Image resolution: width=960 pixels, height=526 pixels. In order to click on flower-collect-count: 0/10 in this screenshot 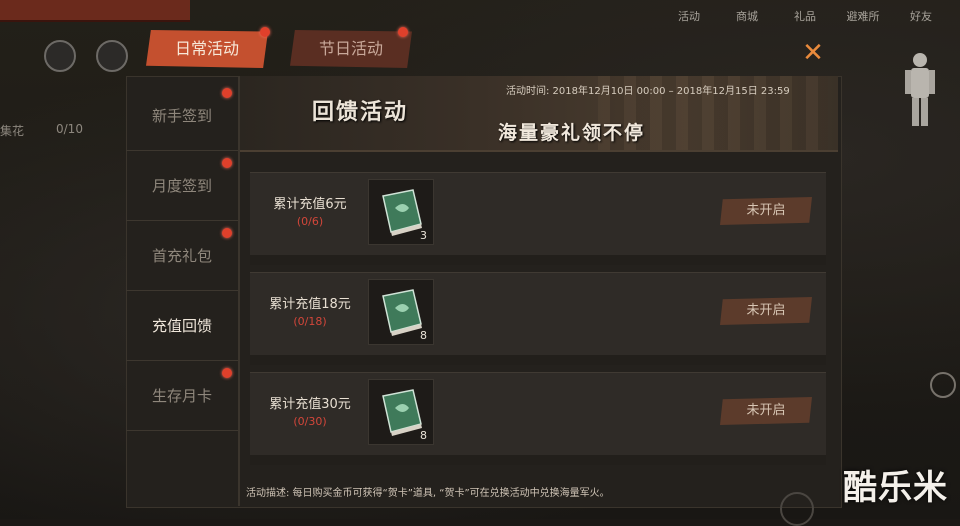, I will do `click(69, 129)`.